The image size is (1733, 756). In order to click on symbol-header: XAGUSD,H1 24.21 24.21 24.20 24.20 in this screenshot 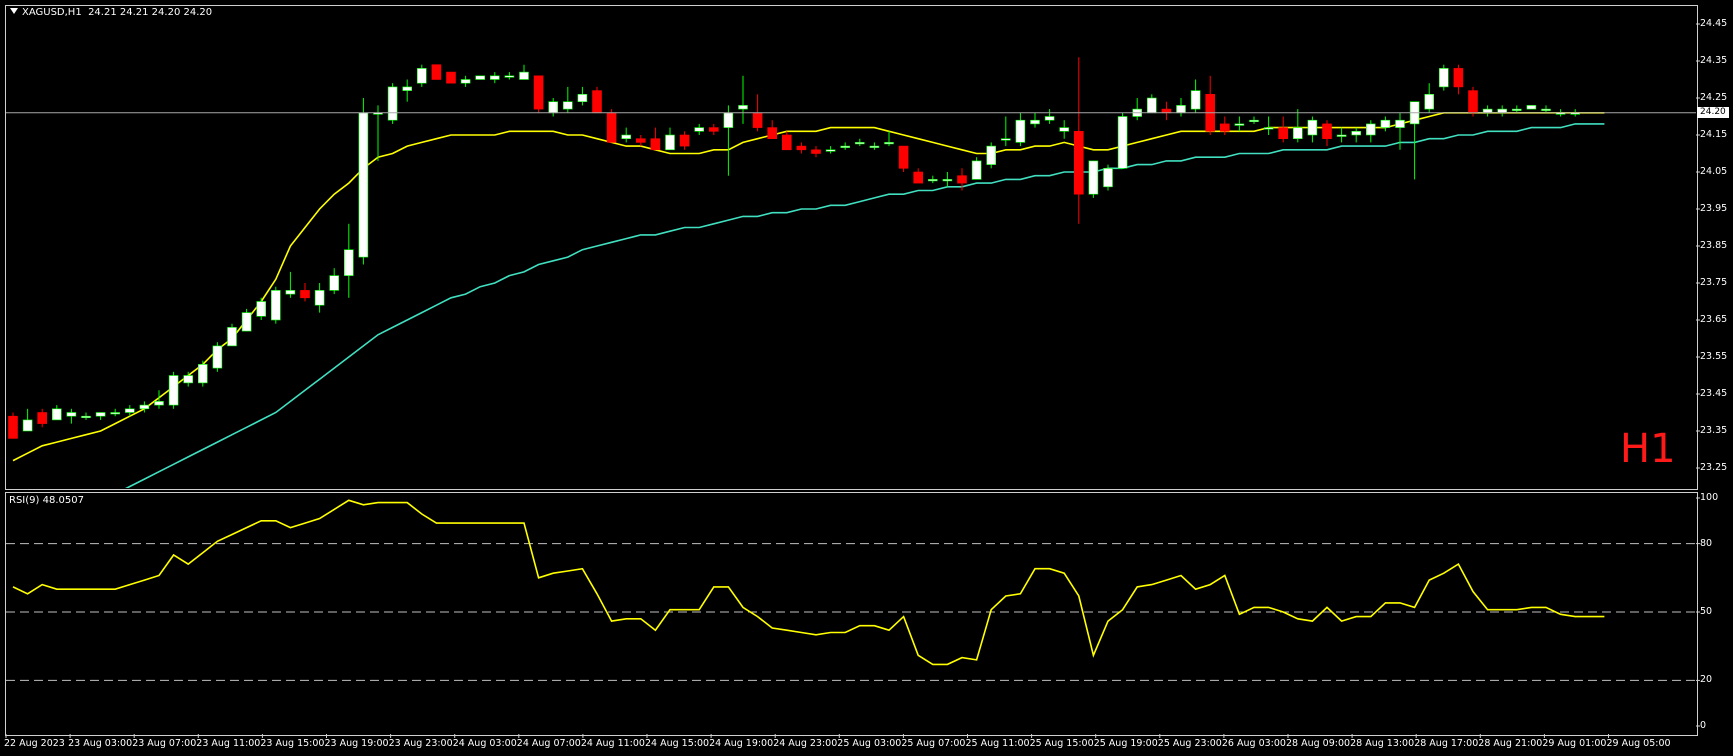, I will do `click(111, 12)`.